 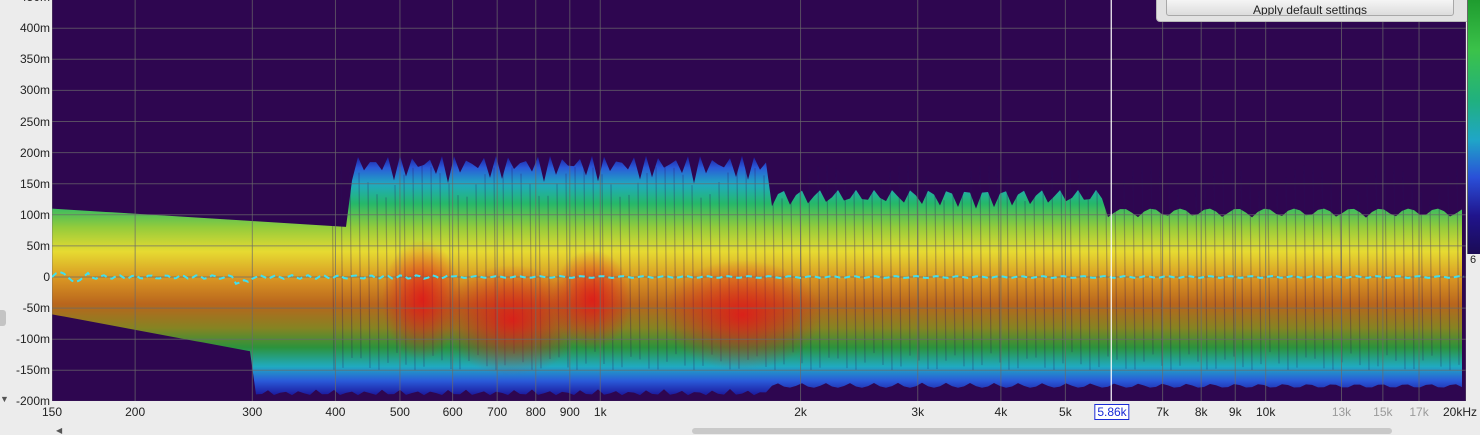 I want to click on y-tick-label: 350m, so click(x=34, y=59).